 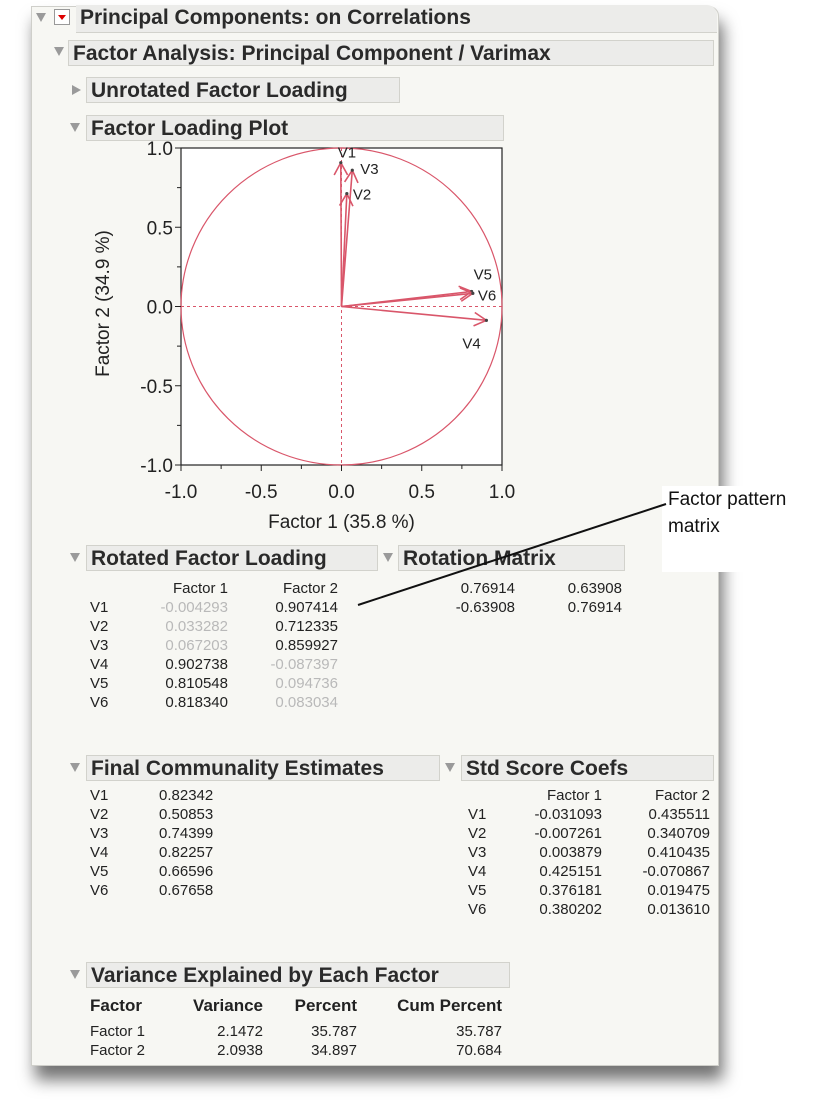 I want to click on loading-factor2-cell: 0.083034, so click(x=306, y=702).